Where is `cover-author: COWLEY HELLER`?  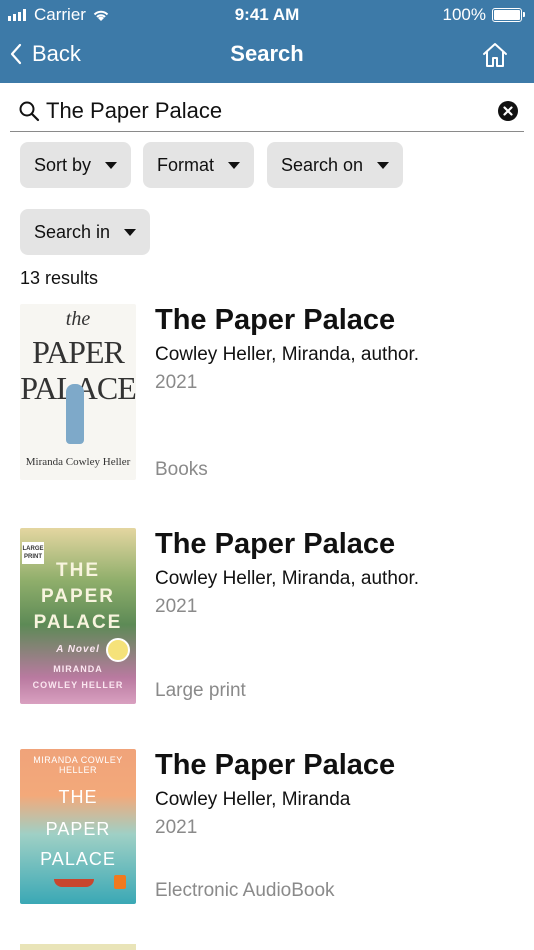
cover-author: COWLEY HELLER is located at coordinates (78, 685).